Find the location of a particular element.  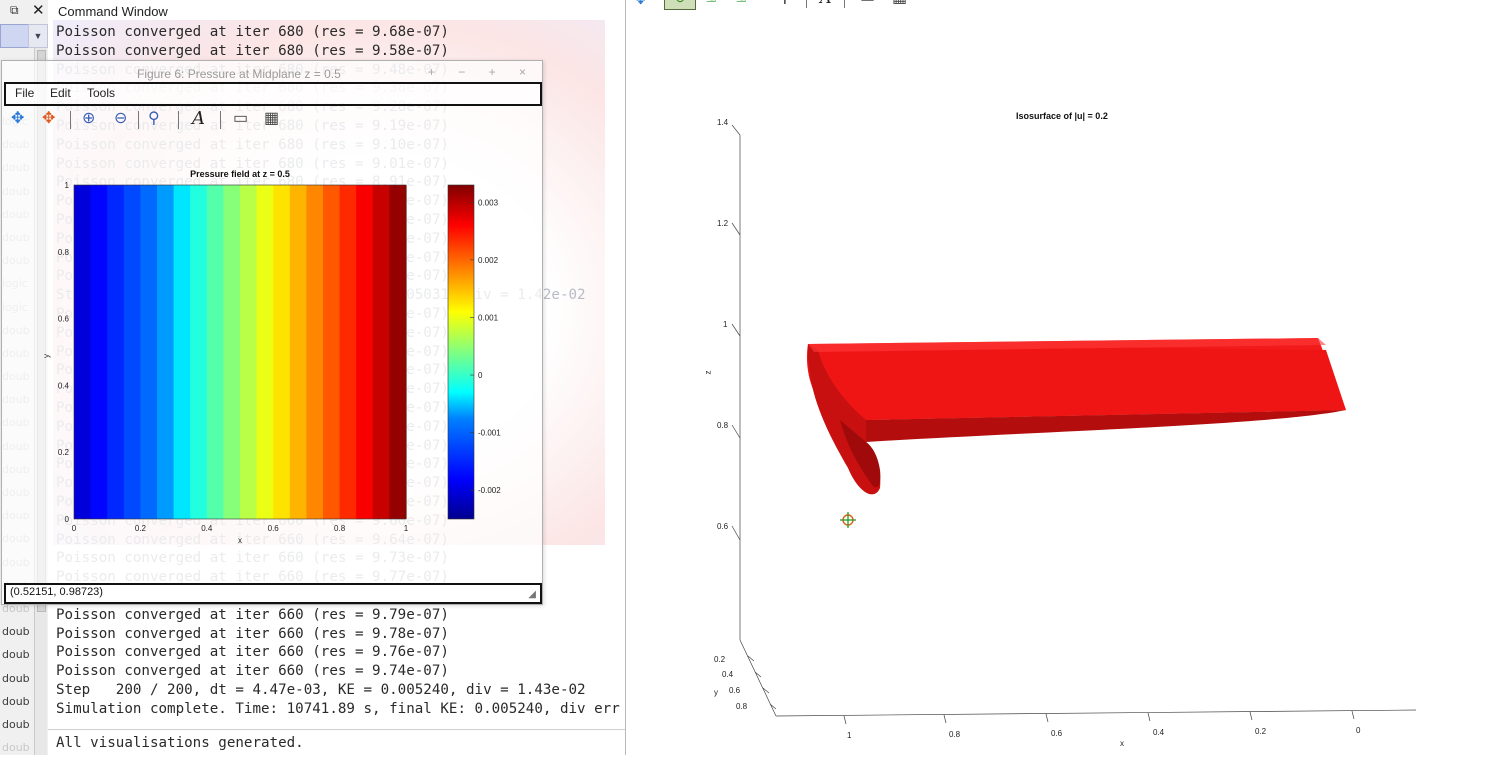

rotate-icon: ✥ is located at coordinates (48, 119).